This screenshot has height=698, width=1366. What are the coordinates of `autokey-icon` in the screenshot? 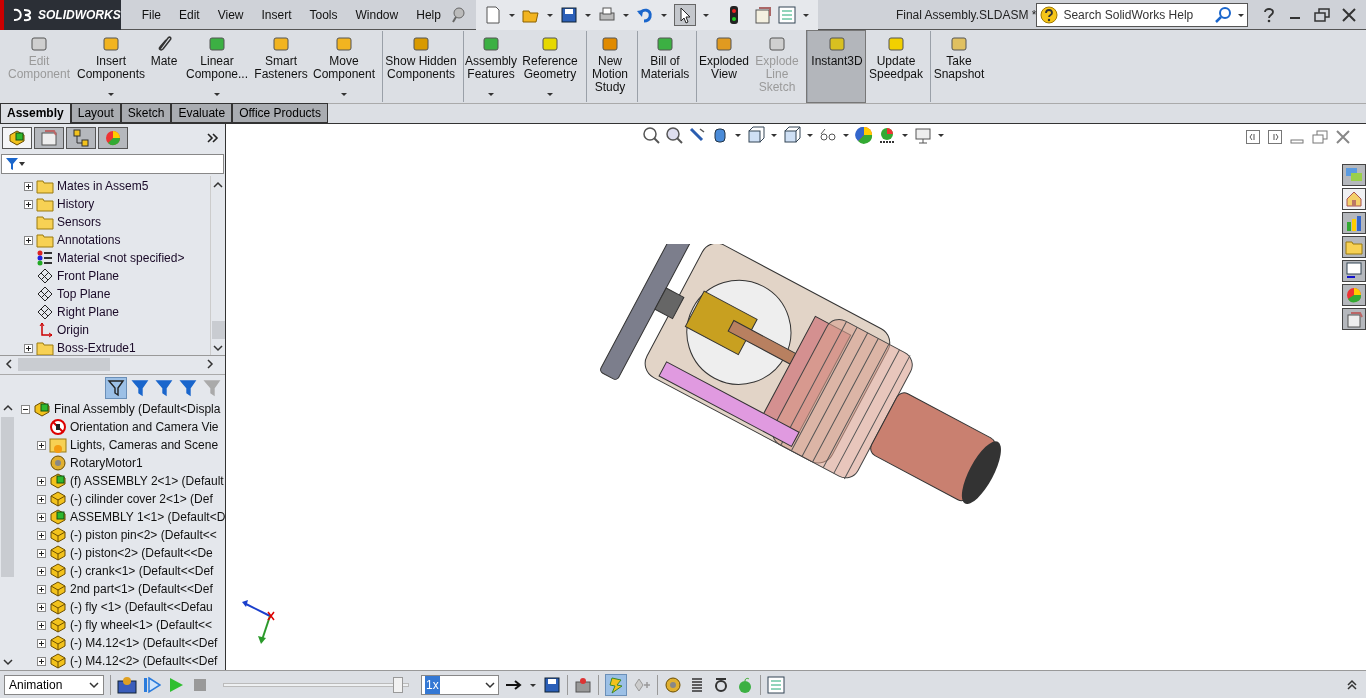 It's located at (616, 684).